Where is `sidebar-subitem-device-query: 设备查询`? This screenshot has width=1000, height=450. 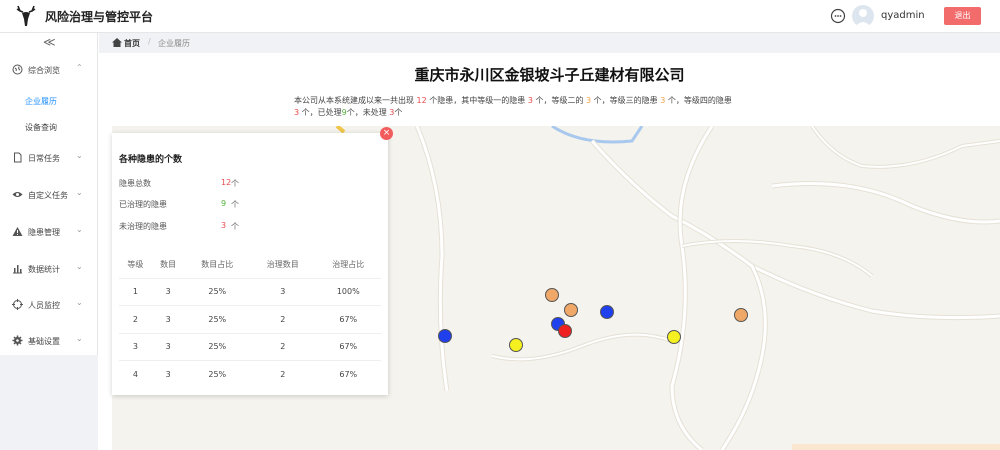
sidebar-subitem-device-query: 设备查询 is located at coordinates (41, 127).